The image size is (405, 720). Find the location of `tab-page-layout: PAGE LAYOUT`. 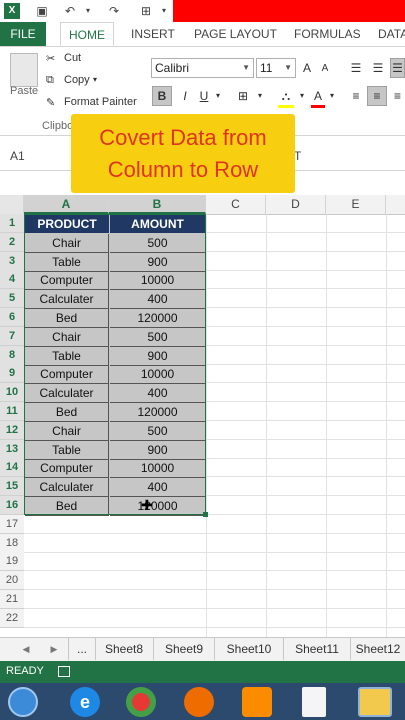

tab-page-layout: PAGE LAYOUT is located at coordinates (235, 34).